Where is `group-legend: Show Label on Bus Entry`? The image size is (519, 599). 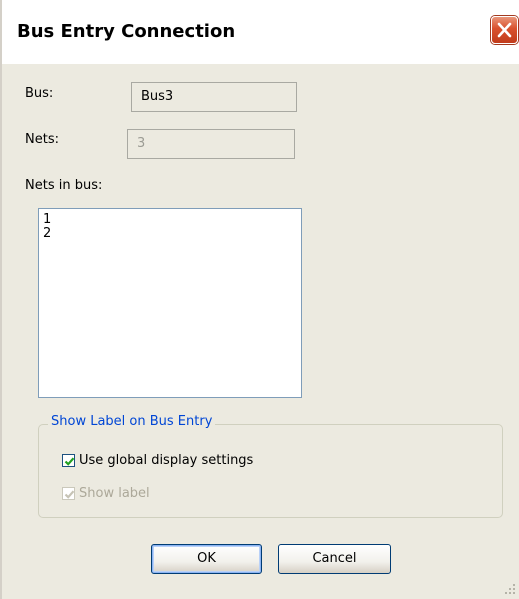 group-legend: Show Label on Bus Entry is located at coordinates (132, 421).